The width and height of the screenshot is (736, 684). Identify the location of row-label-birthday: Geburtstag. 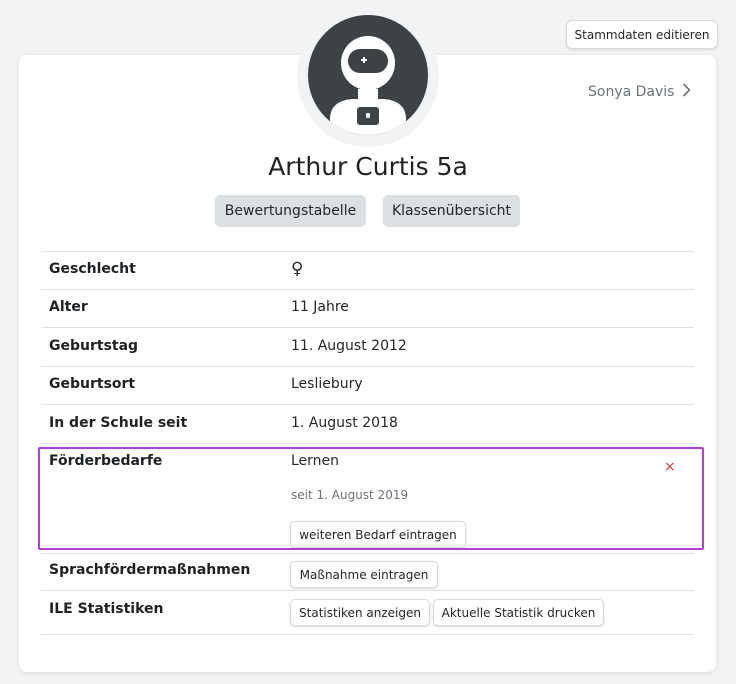
(94, 346).